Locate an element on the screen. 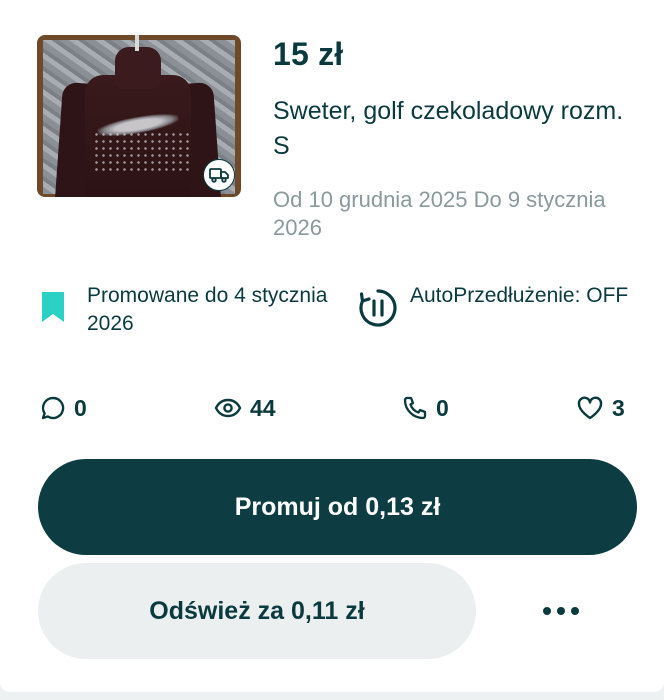  sweater-sequins is located at coordinates (141, 151).